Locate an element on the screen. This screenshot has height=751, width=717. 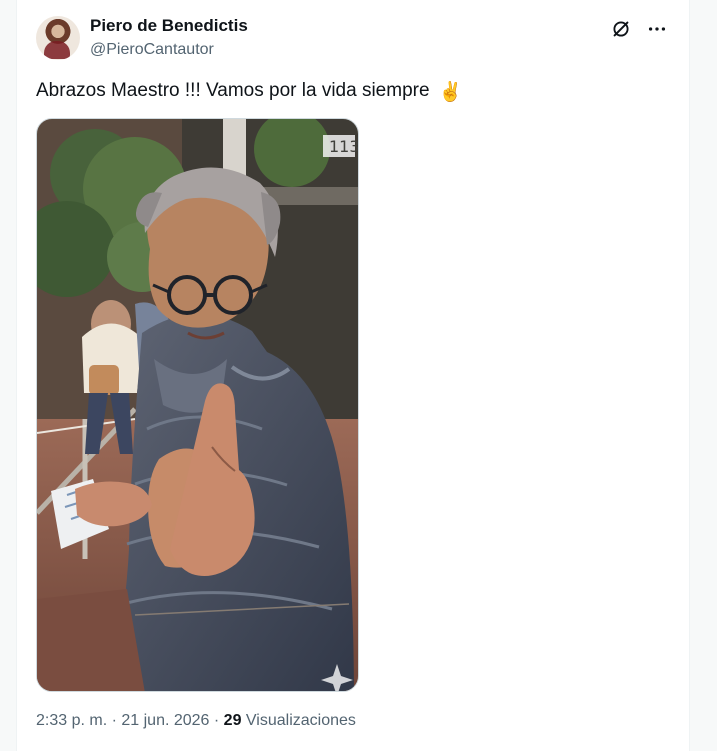
grok-icon is located at coordinates (621, 29).